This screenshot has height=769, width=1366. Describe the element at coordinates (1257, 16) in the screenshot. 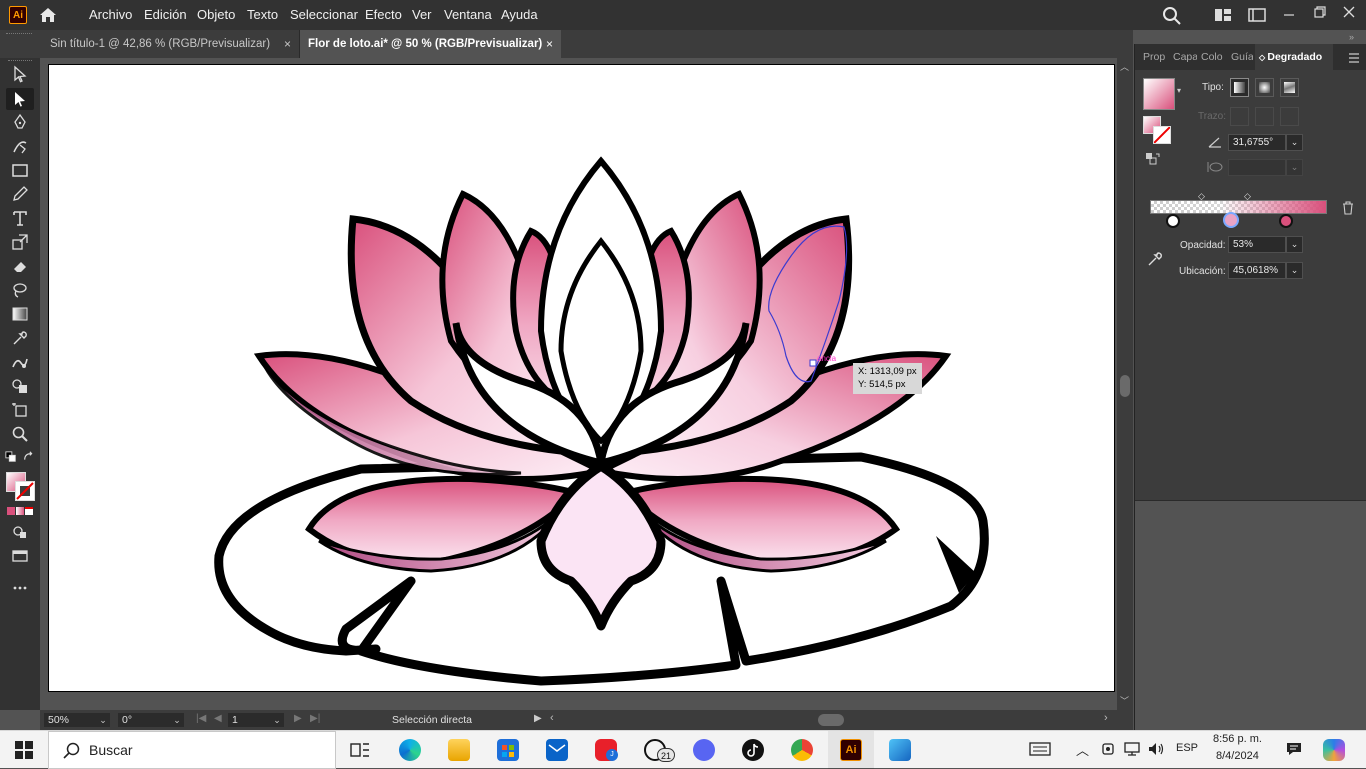

I see `panel-toggle-icon` at that location.